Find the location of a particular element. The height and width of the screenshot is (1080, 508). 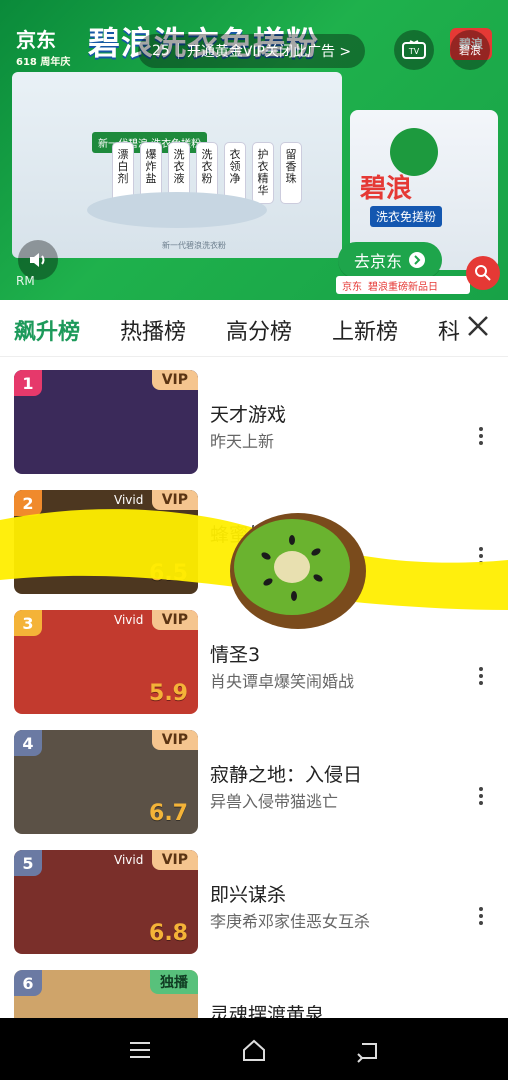

bottle-label: 护衣精华 is located at coordinates (263, 173).